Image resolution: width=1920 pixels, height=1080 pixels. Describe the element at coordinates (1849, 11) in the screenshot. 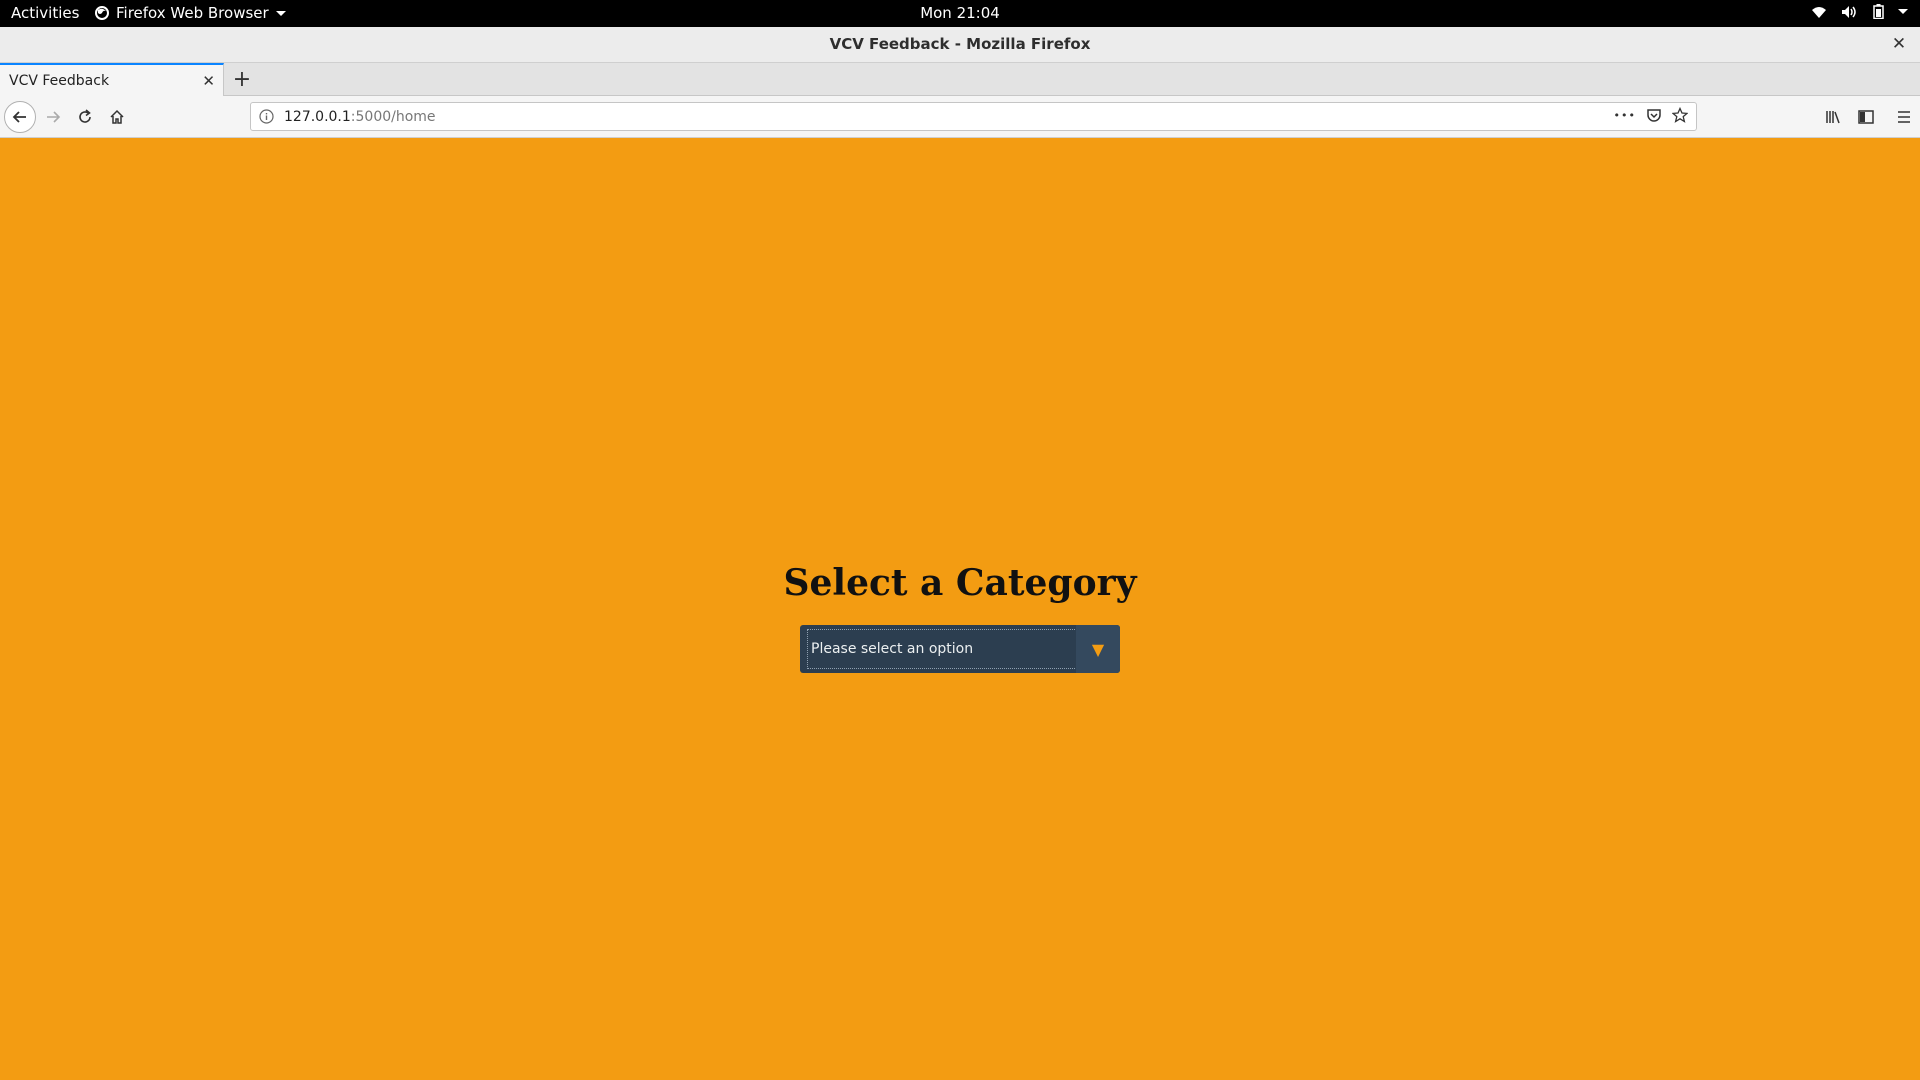

I see `volume-icon` at that location.